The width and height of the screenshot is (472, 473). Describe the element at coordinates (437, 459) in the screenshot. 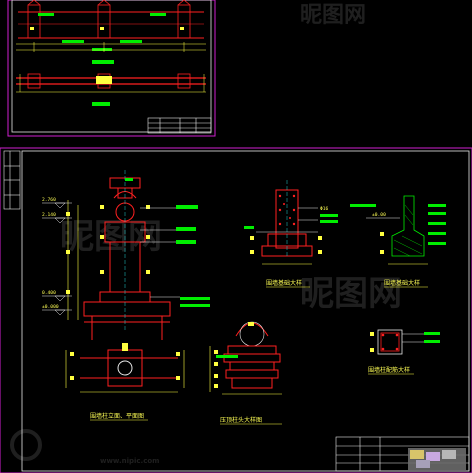

I see `blurred-overlay` at that location.